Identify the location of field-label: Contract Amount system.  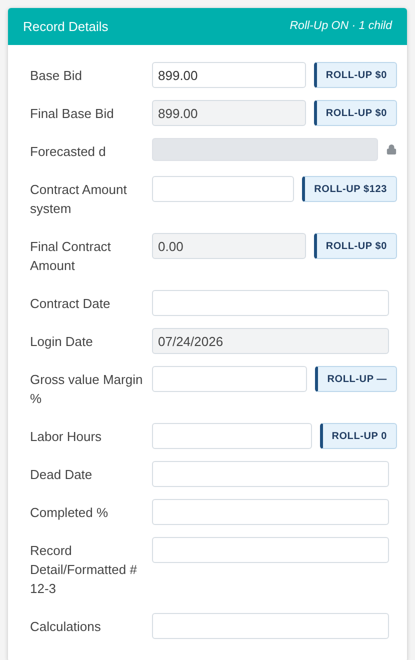
(79, 199).